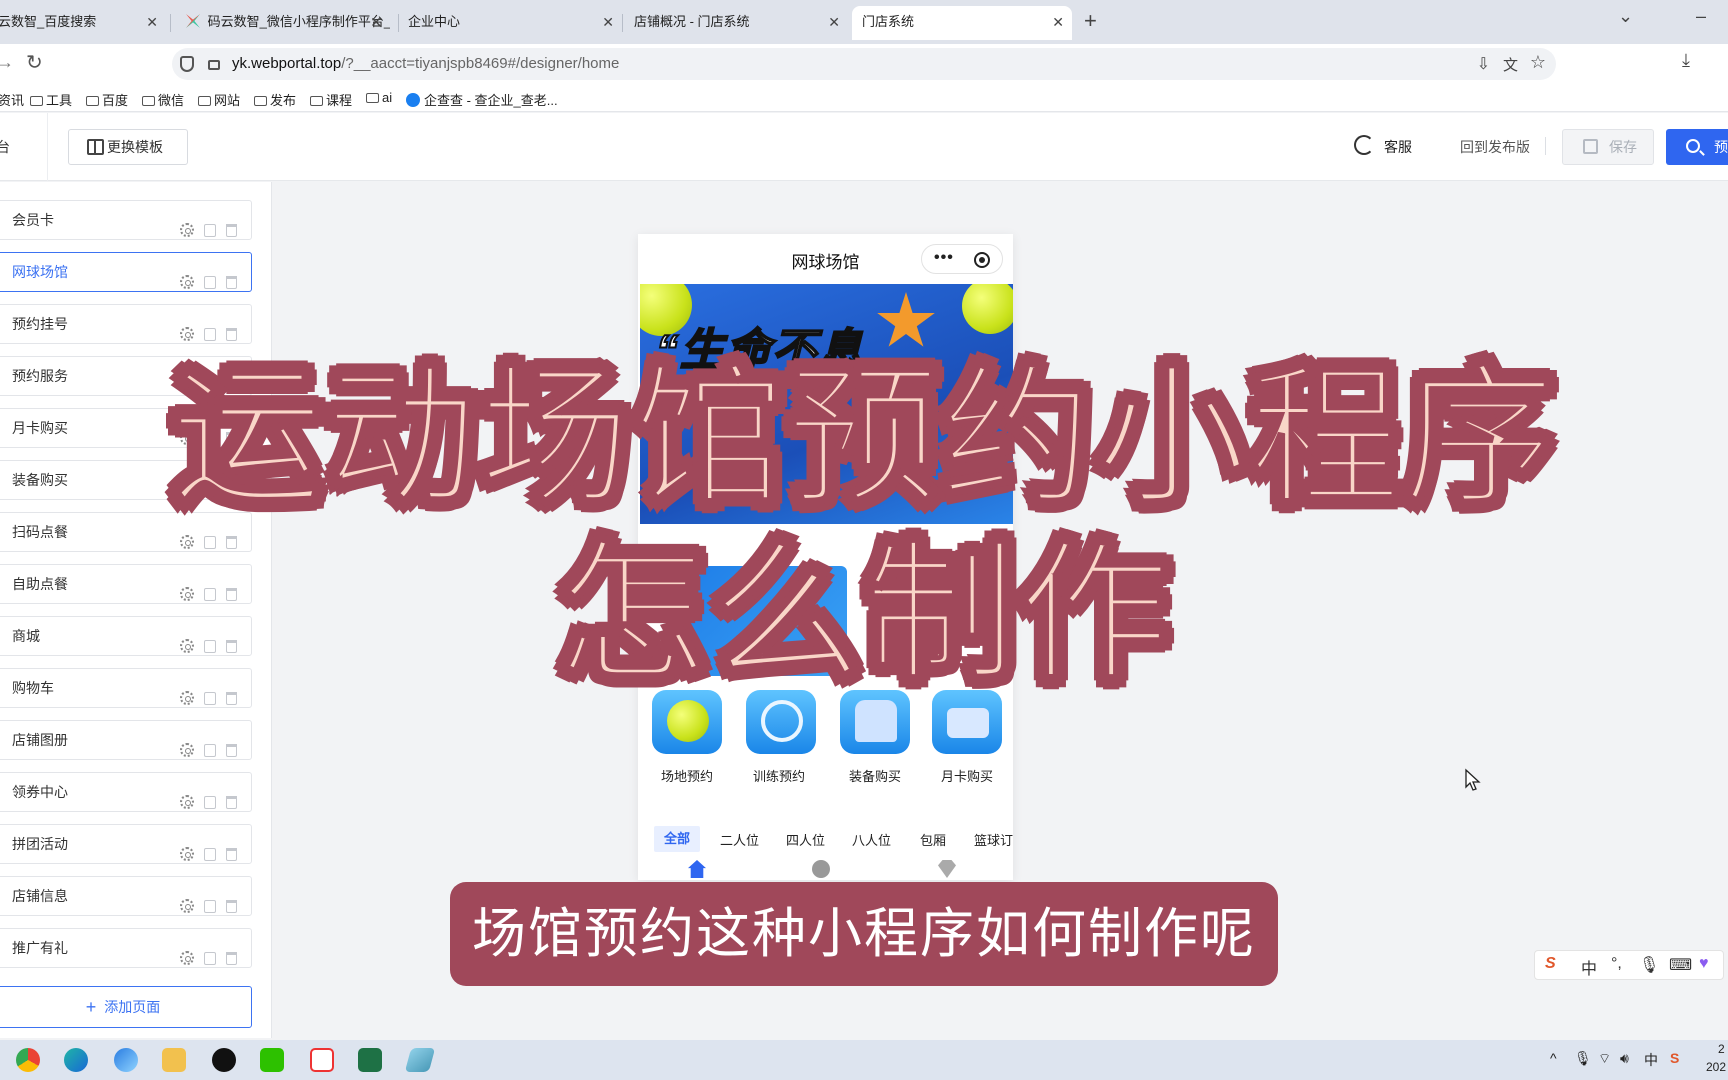 The height and width of the screenshot is (1080, 1728). I want to click on forward-icon: →, so click(7, 62).